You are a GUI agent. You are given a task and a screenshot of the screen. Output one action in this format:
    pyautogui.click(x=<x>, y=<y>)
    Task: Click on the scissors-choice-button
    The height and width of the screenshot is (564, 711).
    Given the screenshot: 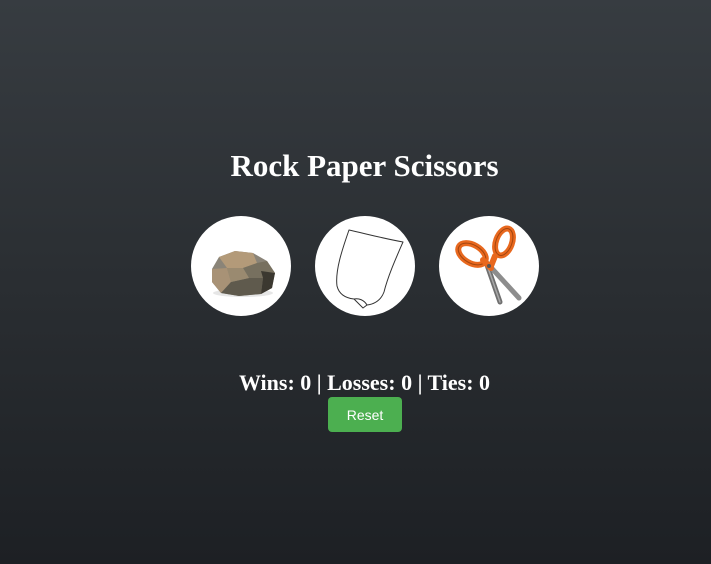 What is the action you would take?
    pyautogui.click(x=489, y=266)
    